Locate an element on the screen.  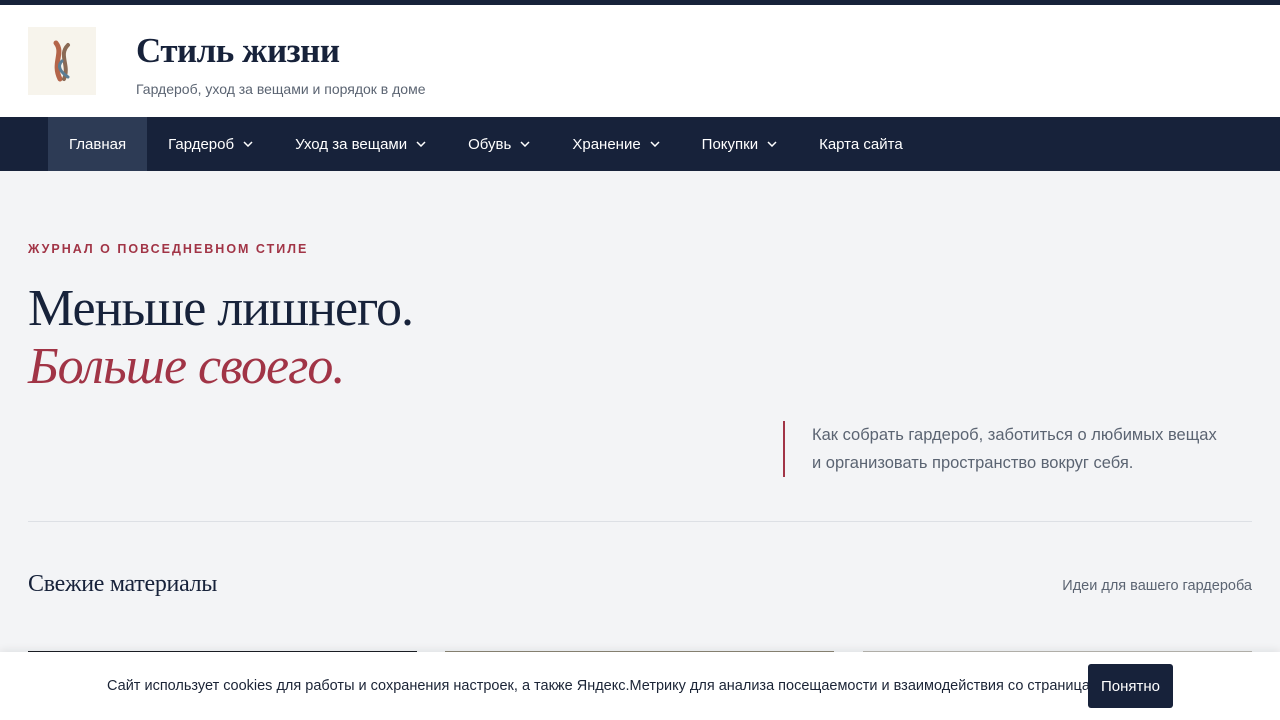
nav-item-sitemap: Карта сайта is located at coordinates (861, 144).